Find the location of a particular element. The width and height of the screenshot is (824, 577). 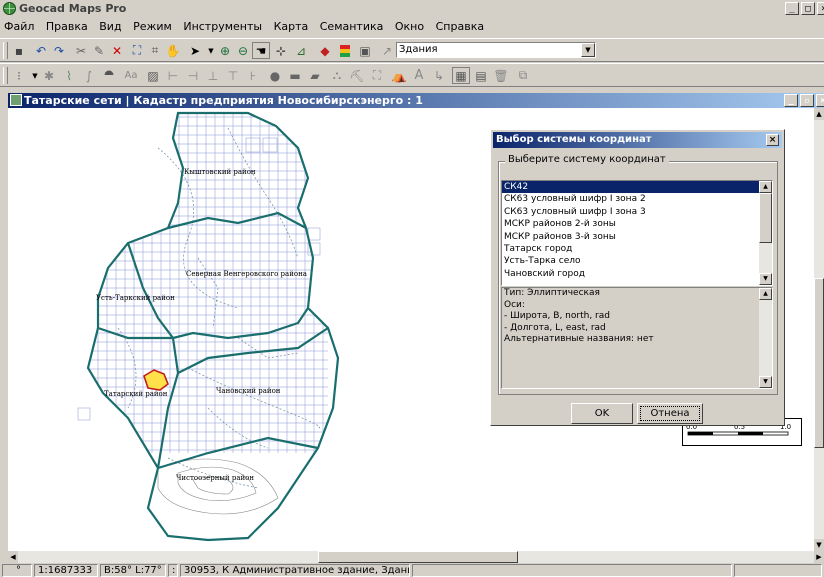

doc-close-button: × is located at coordinates (820, 100).